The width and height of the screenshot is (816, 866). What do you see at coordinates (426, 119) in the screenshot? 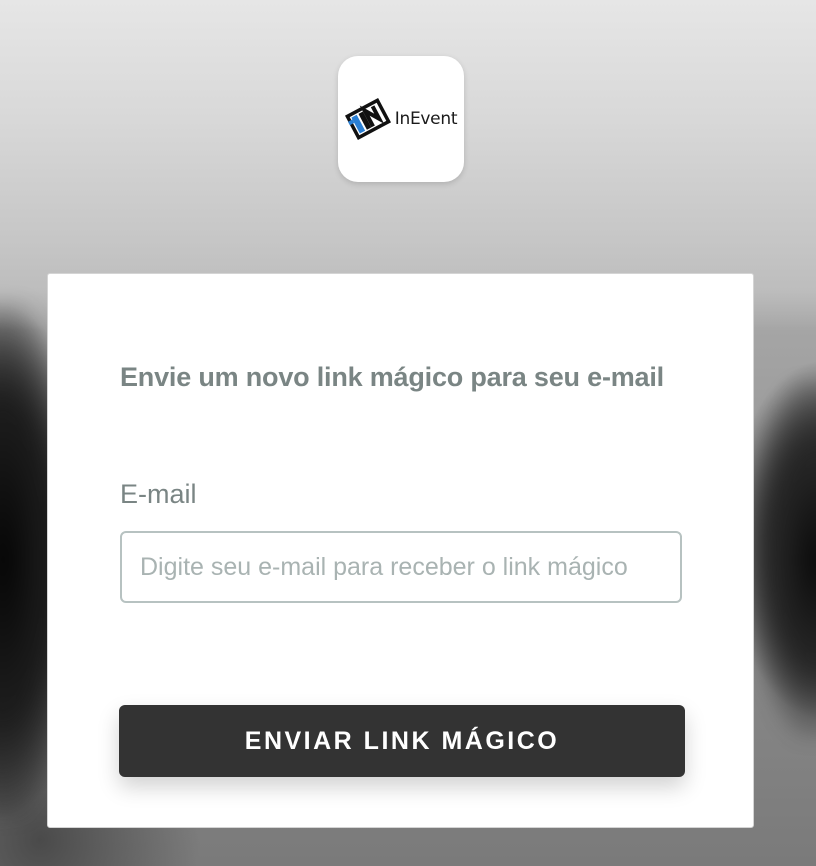
I see `logo-text: InEvent` at bounding box center [426, 119].